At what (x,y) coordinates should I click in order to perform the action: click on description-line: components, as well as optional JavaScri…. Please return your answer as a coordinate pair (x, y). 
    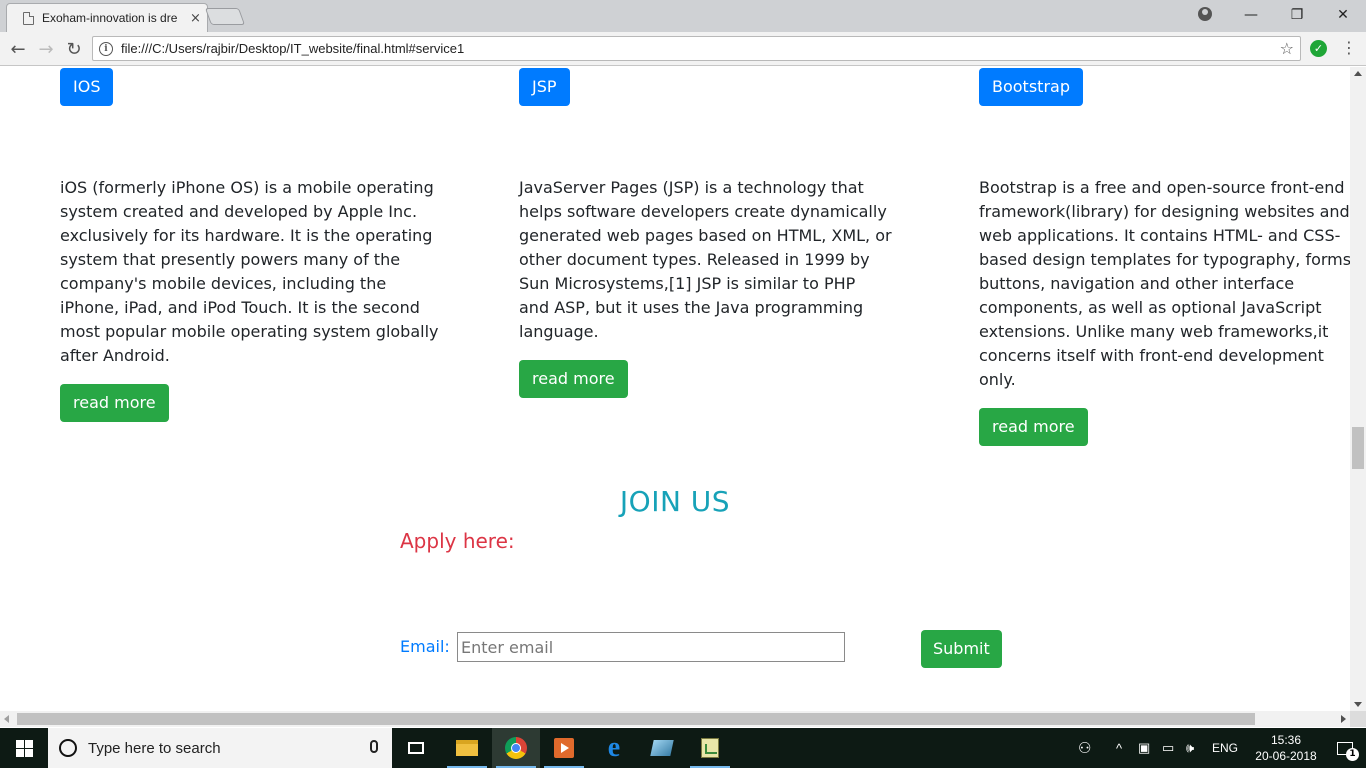
    Looking at the image, I should click on (1150, 307).